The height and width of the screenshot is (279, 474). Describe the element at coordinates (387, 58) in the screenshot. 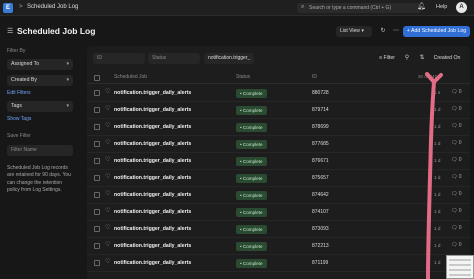

I see `filter-button: ≡ Filter` at that location.